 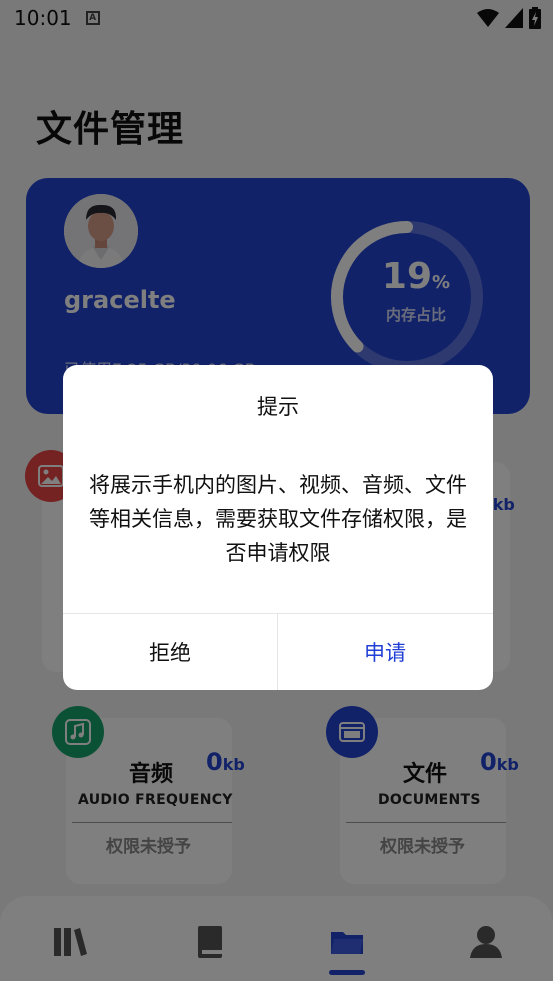 I want to click on dialog-title: 提示, so click(x=278, y=407).